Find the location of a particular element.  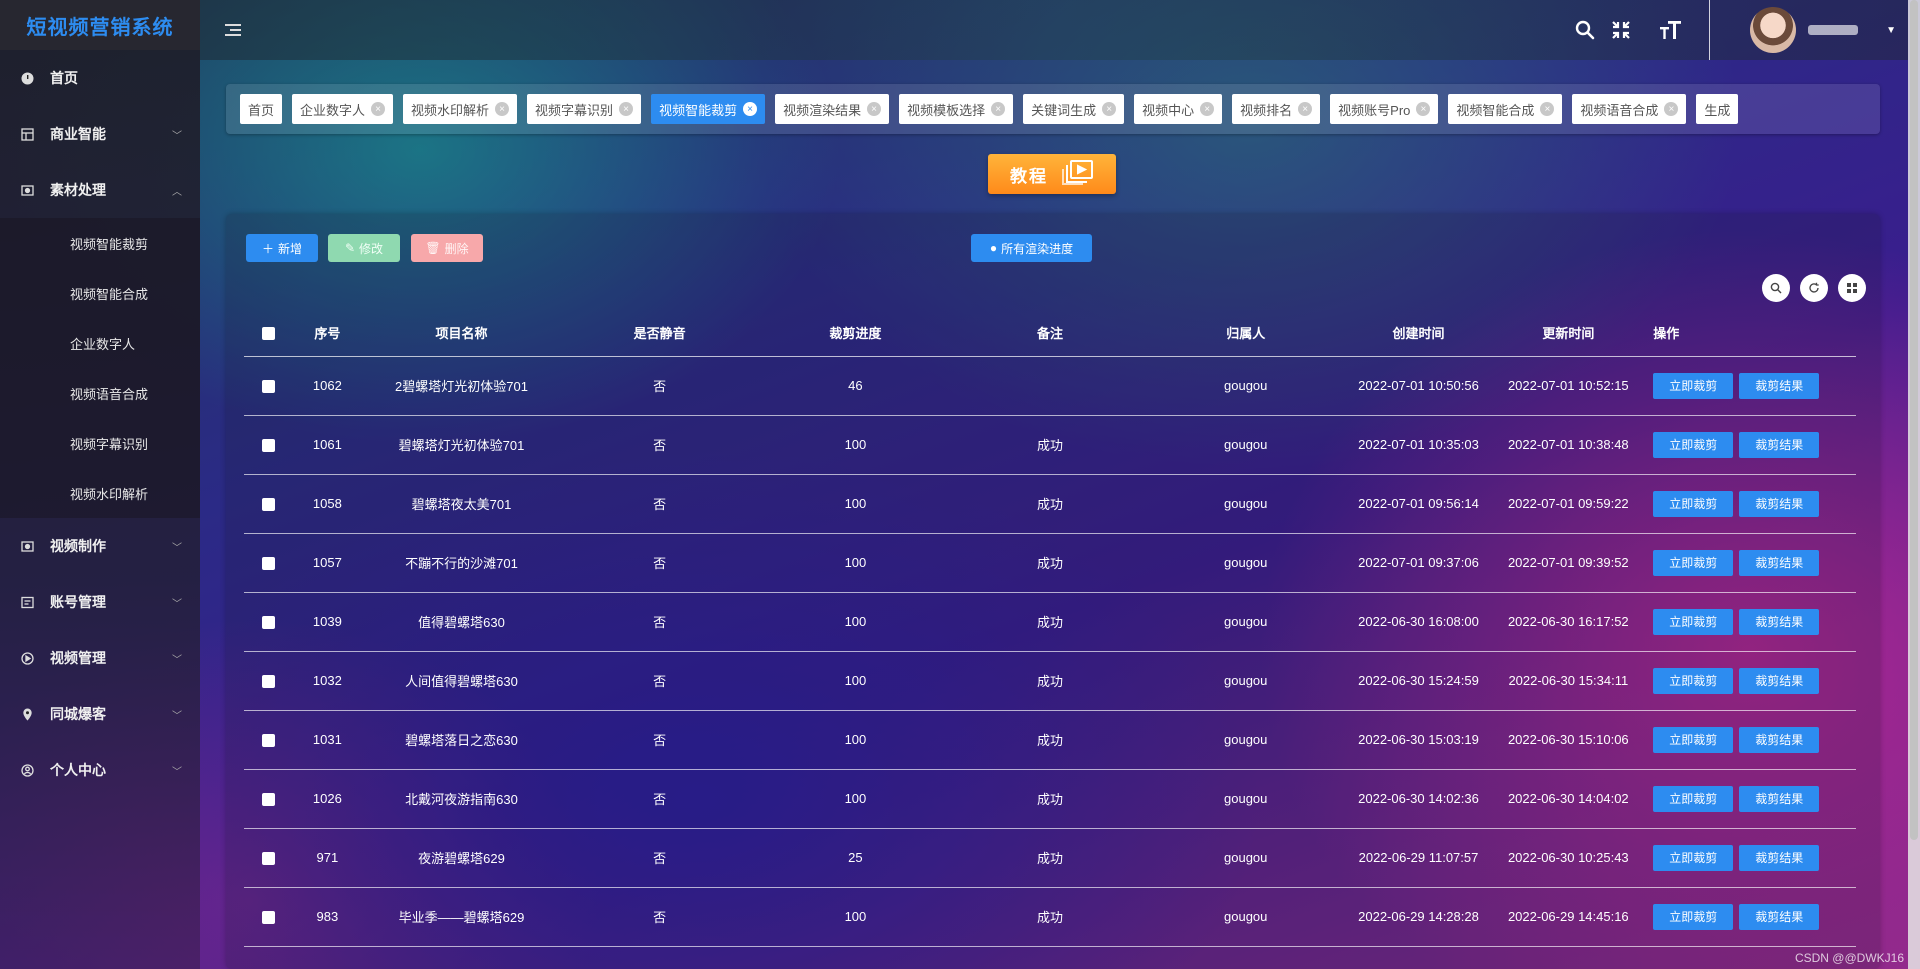

render-progress-button: ● 所有渲染进度 is located at coordinates (1031, 248).